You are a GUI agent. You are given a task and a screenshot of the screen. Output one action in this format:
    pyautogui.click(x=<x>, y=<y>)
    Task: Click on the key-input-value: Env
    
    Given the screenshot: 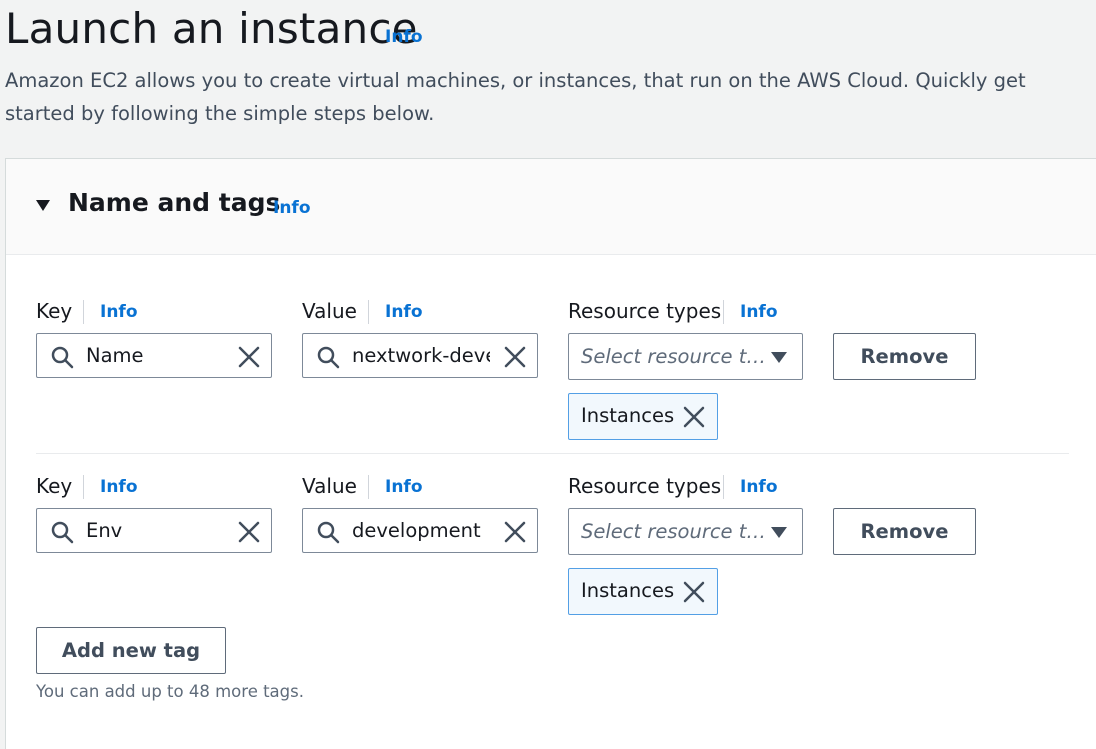 What is the action you would take?
    pyautogui.click(x=104, y=530)
    